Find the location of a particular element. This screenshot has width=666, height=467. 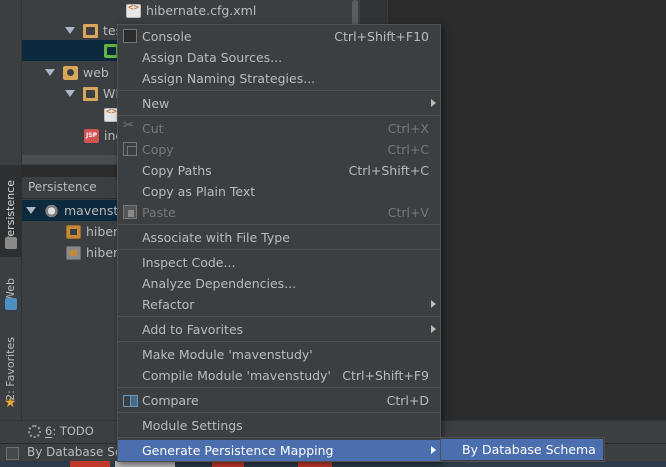

copy-icon is located at coordinates (130, 149).